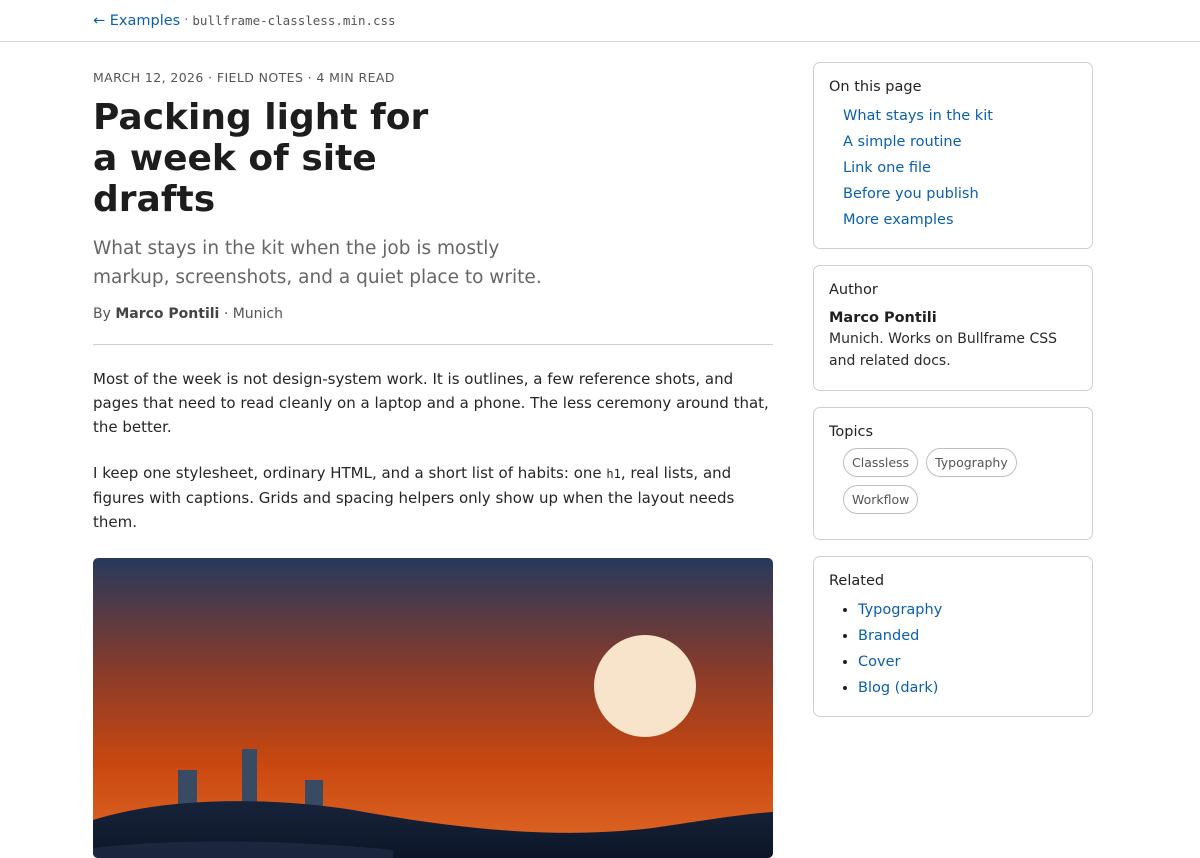  What do you see at coordinates (879, 662) in the screenshot?
I see `related-link-cover: Cover` at bounding box center [879, 662].